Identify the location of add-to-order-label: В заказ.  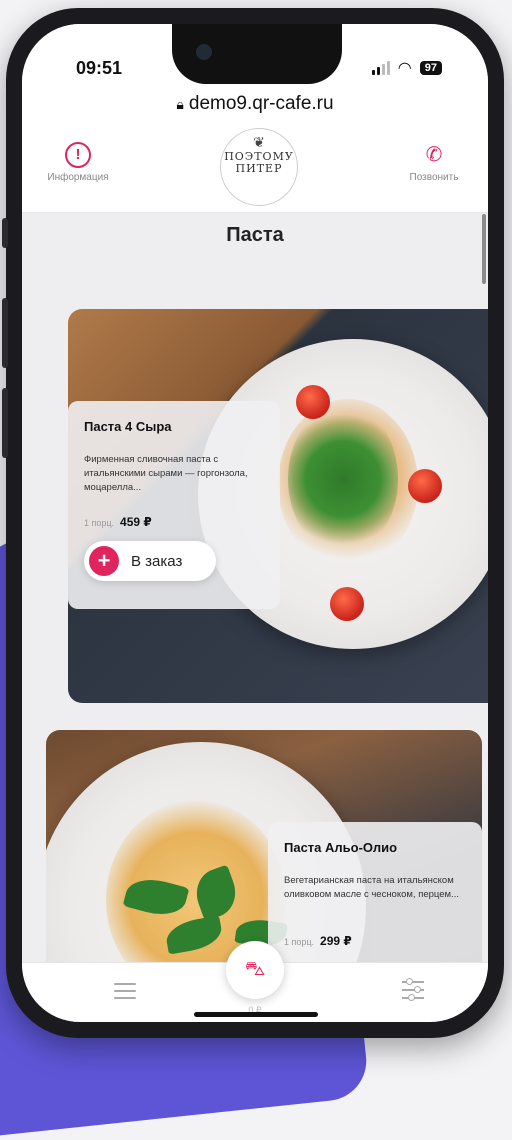
(157, 561).